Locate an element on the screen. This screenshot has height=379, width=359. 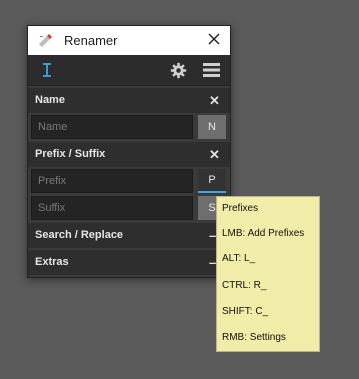
renamer-logo-icon is located at coordinates (45, 40).